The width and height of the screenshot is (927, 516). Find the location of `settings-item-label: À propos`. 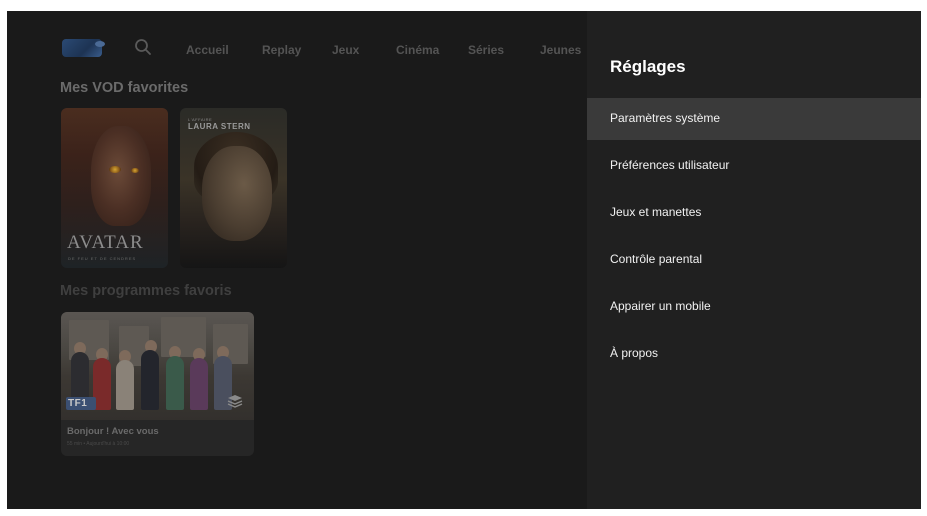

settings-item-label: À propos is located at coordinates (634, 353).